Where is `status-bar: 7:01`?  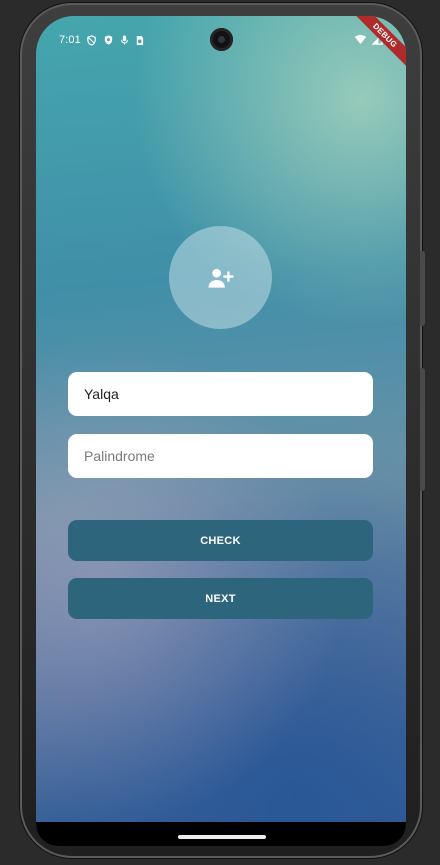 status-bar: 7:01 is located at coordinates (221, 40).